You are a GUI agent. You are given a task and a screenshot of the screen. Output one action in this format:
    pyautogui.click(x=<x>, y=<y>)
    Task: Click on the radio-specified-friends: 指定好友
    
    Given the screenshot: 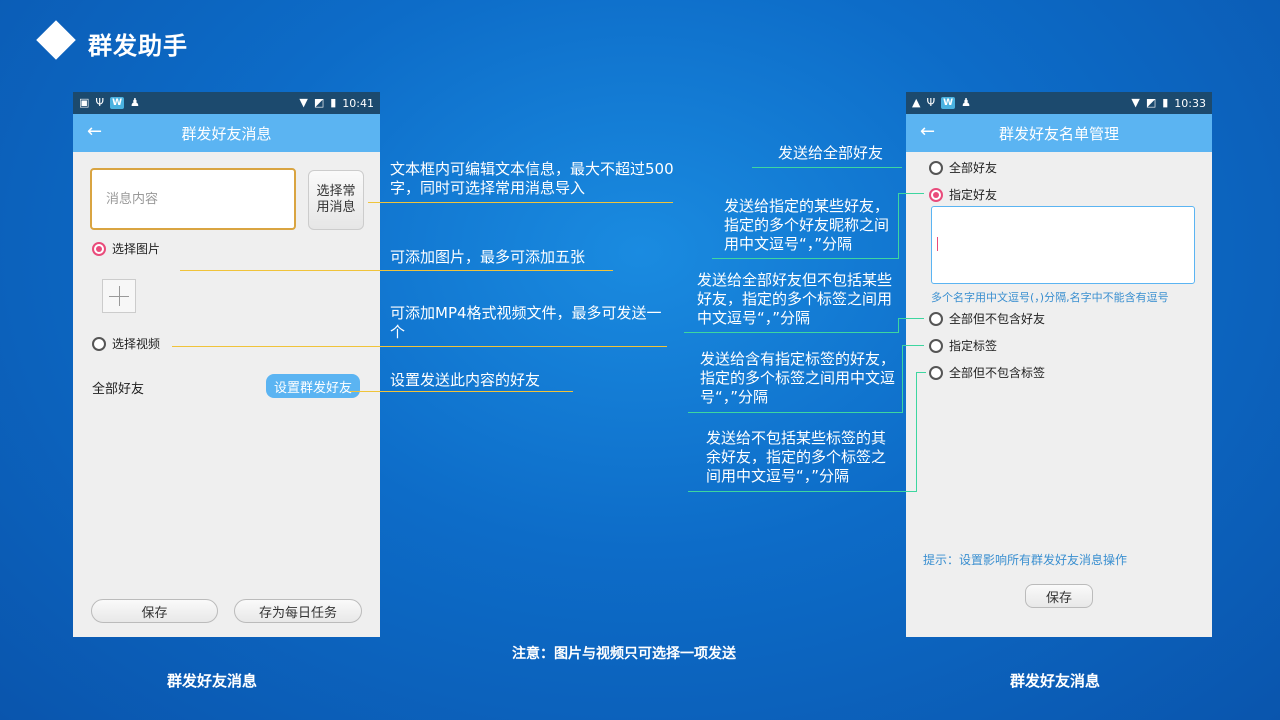 What is the action you would take?
    pyautogui.click(x=963, y=194)
    